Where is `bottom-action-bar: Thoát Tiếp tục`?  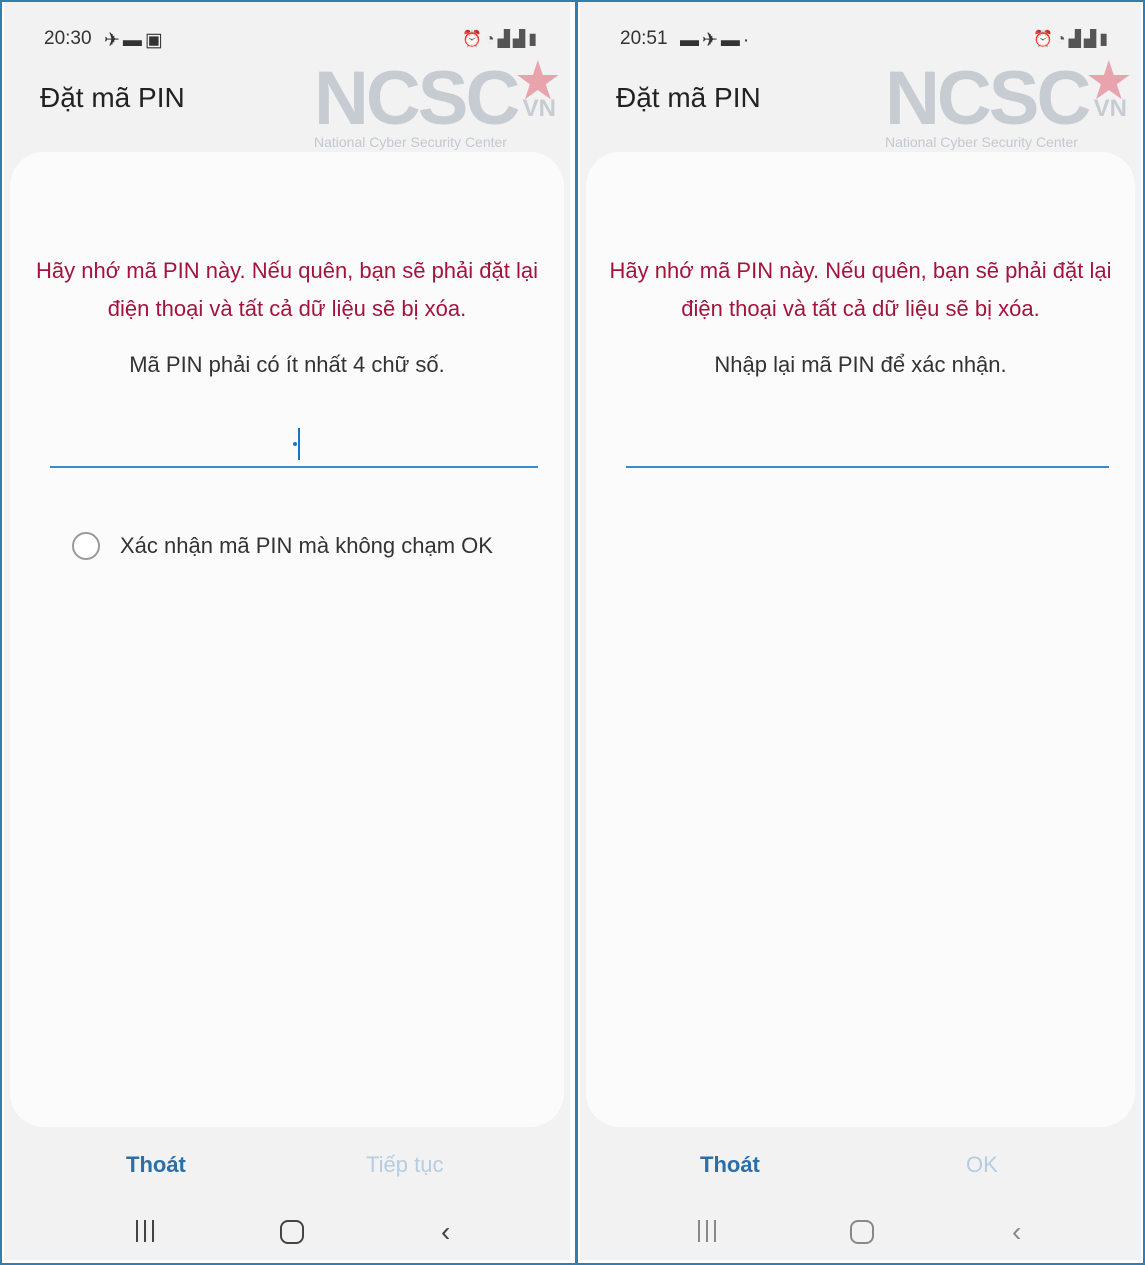
bottom-action-bar: Thoát Tiếp tục is located at coordinates (287, 1172).